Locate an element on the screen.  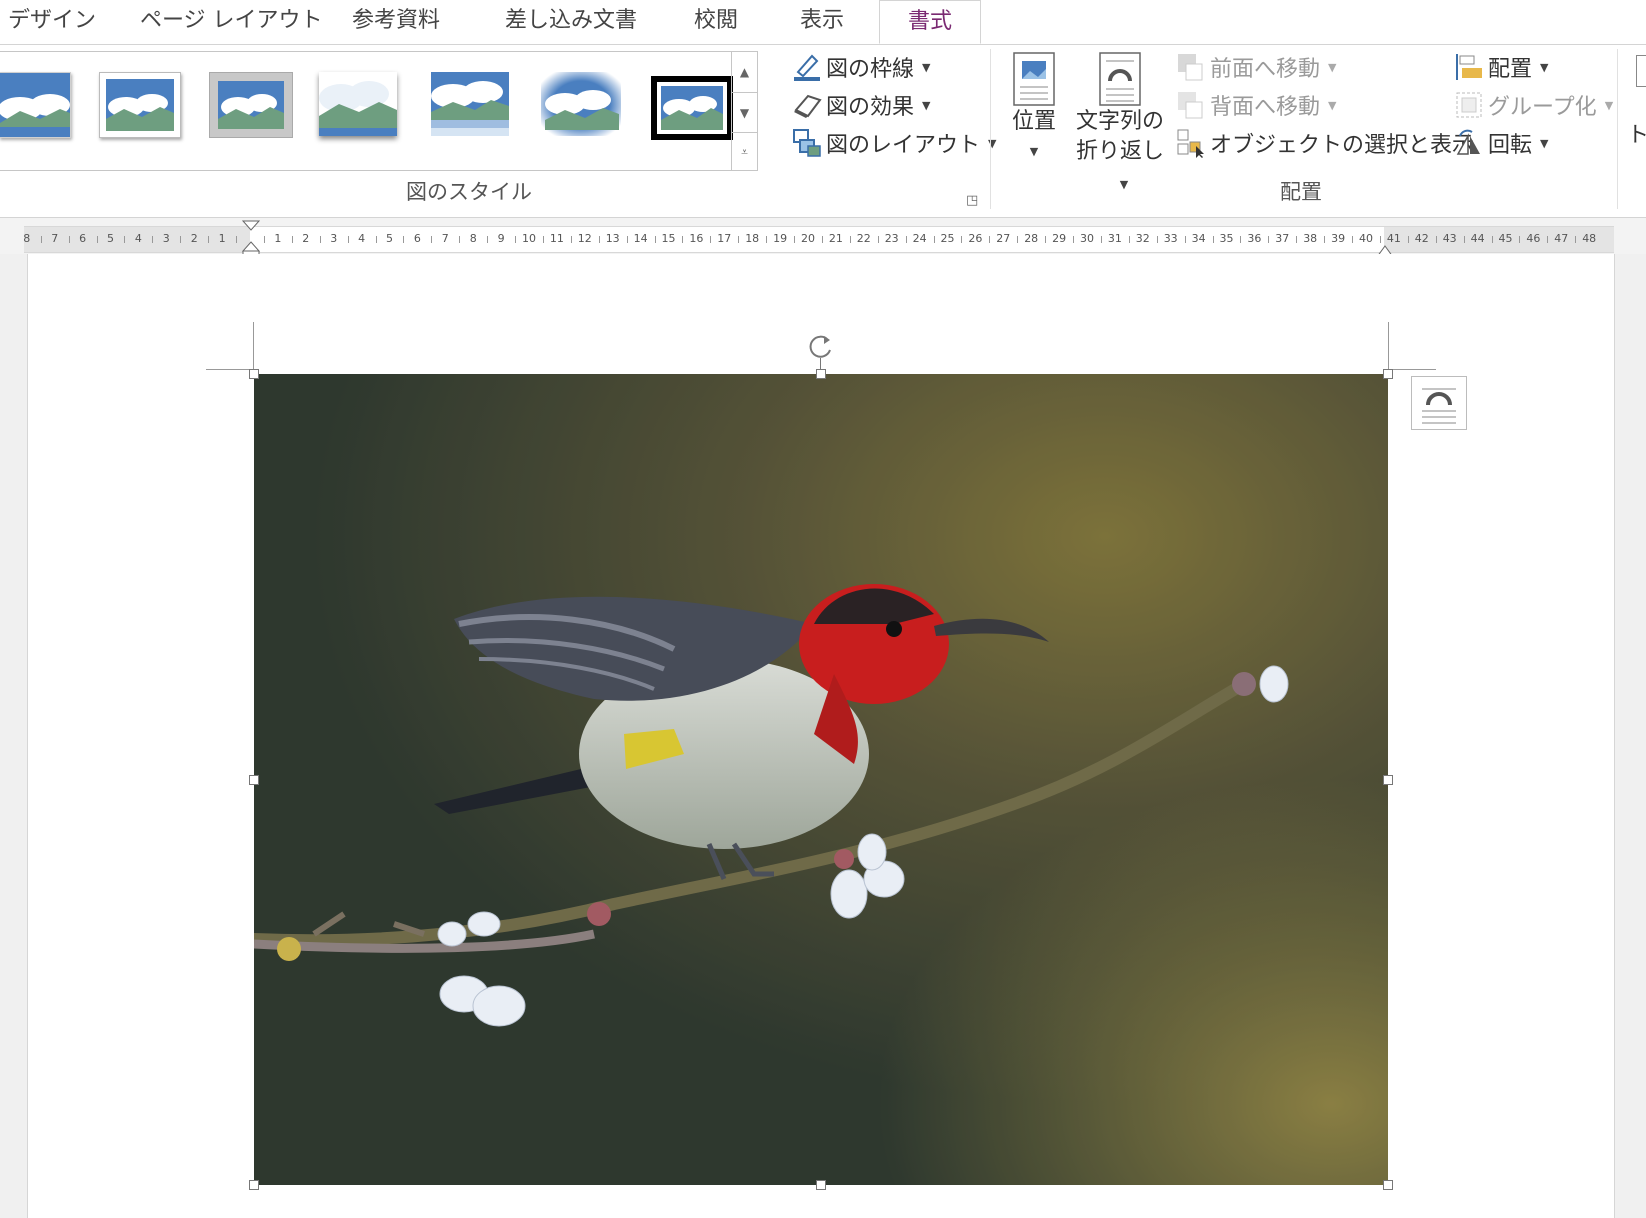
rotate-label: 回転 is located at coordinates (1510, 145).